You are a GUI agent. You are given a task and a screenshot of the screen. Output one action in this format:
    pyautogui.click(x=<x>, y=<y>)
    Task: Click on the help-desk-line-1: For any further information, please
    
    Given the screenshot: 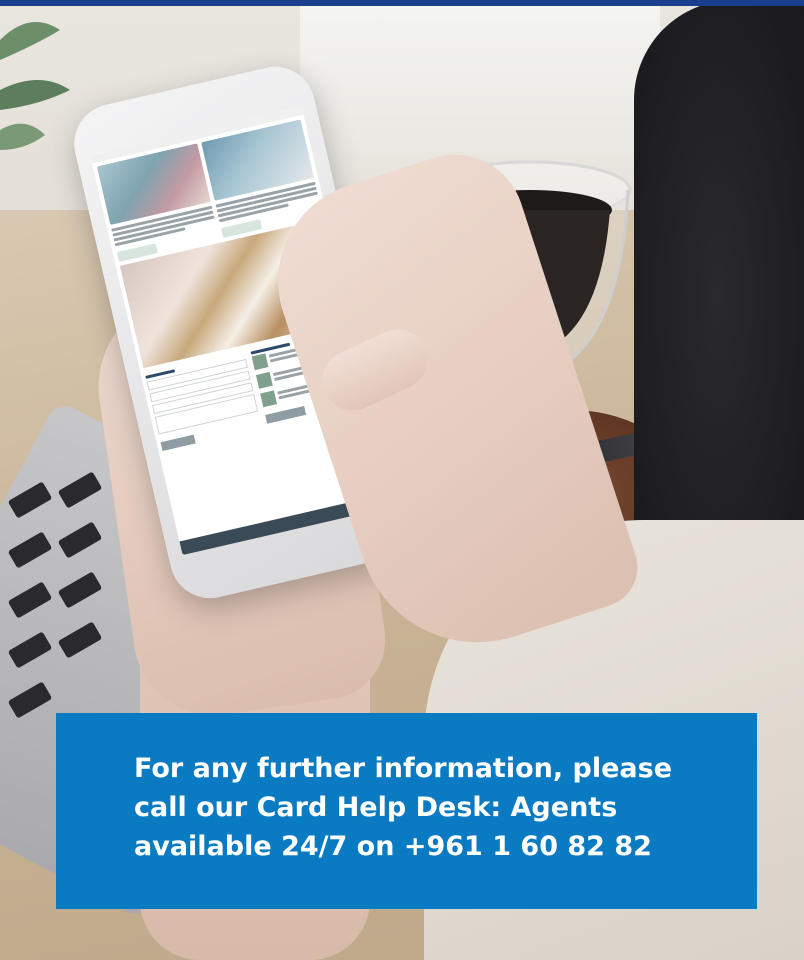 What is the action you would take?
    pyautogui.click(x=403, y=768)
    